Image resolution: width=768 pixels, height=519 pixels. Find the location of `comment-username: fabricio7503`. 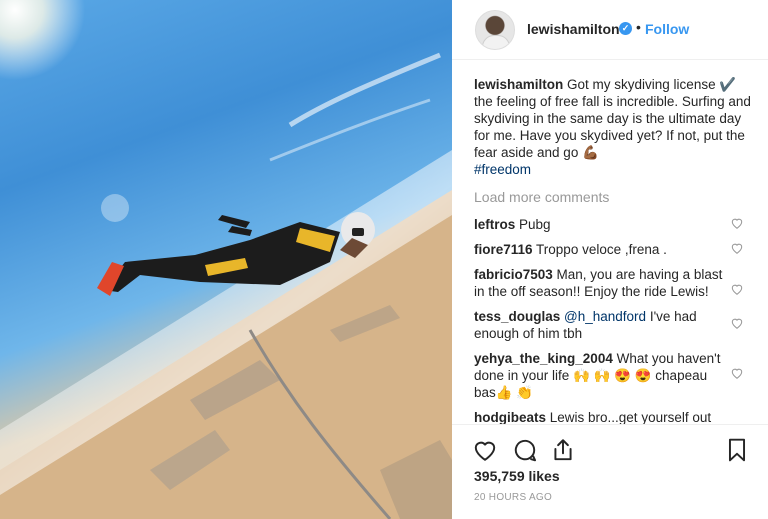

comment-username: fabricio7503 is located at coordinates (513, 274).